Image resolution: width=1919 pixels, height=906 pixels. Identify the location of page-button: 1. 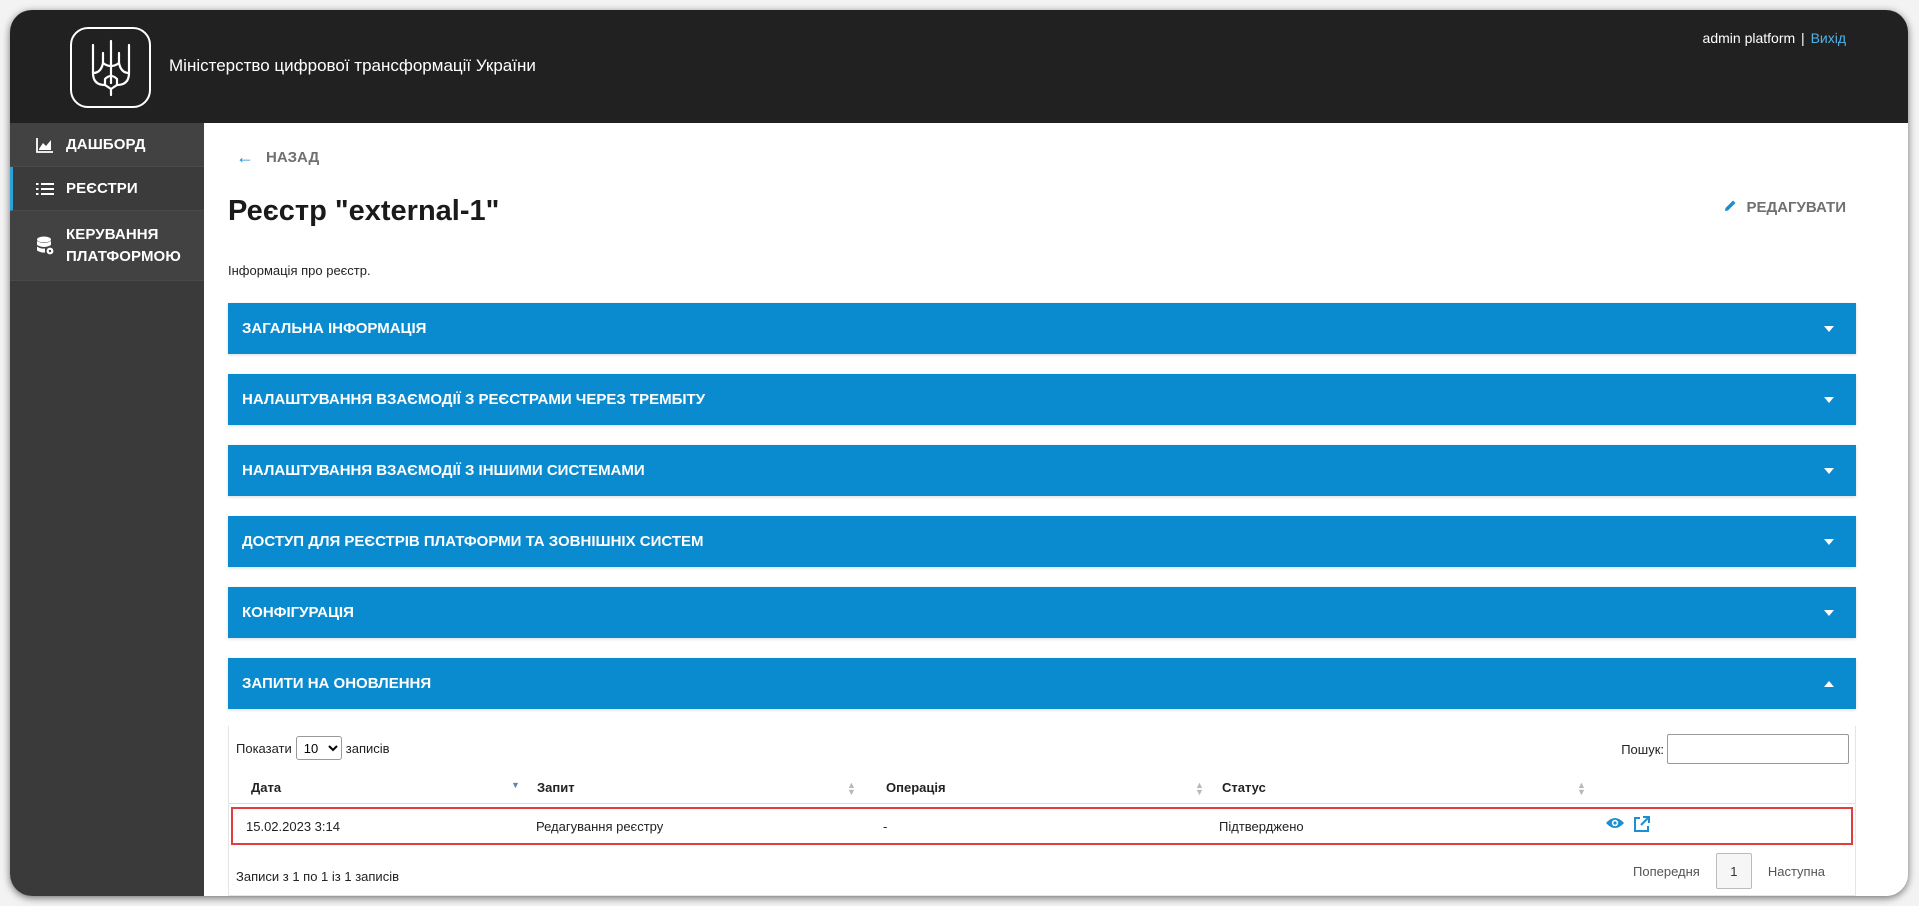
(1733, 871).